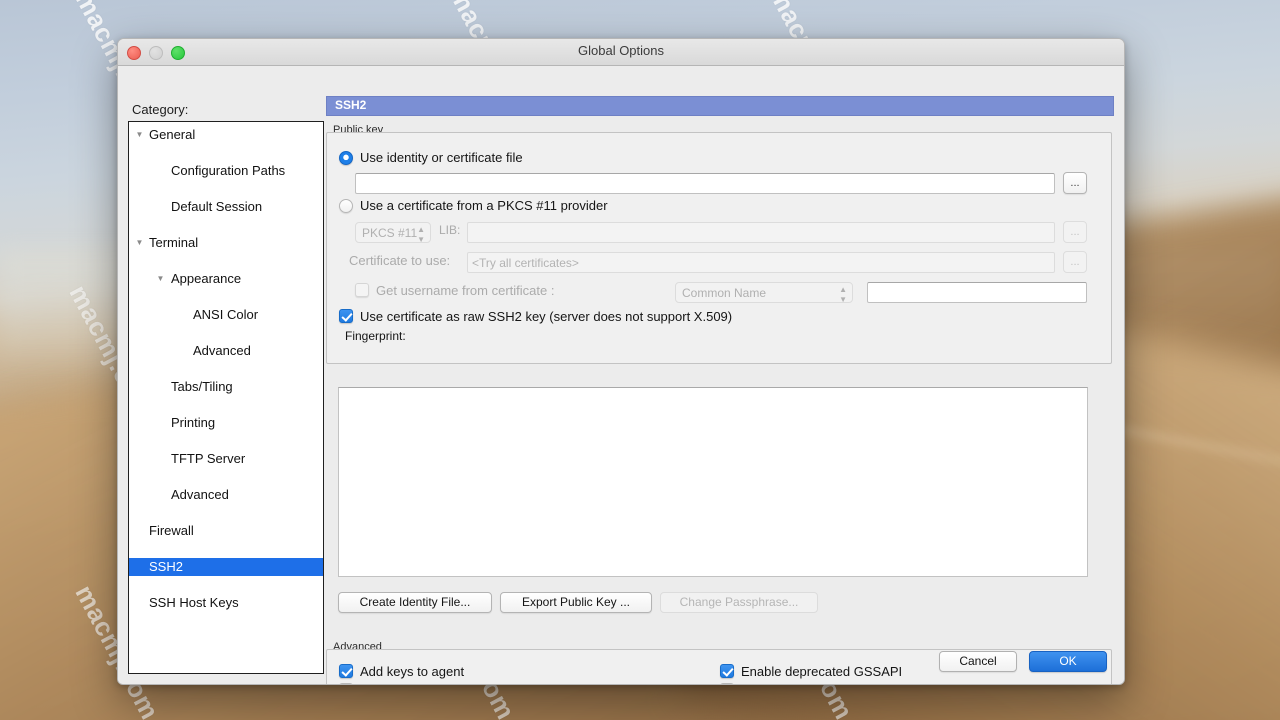  I want to click on window-titlebar: Global Options, so click(621, 52).